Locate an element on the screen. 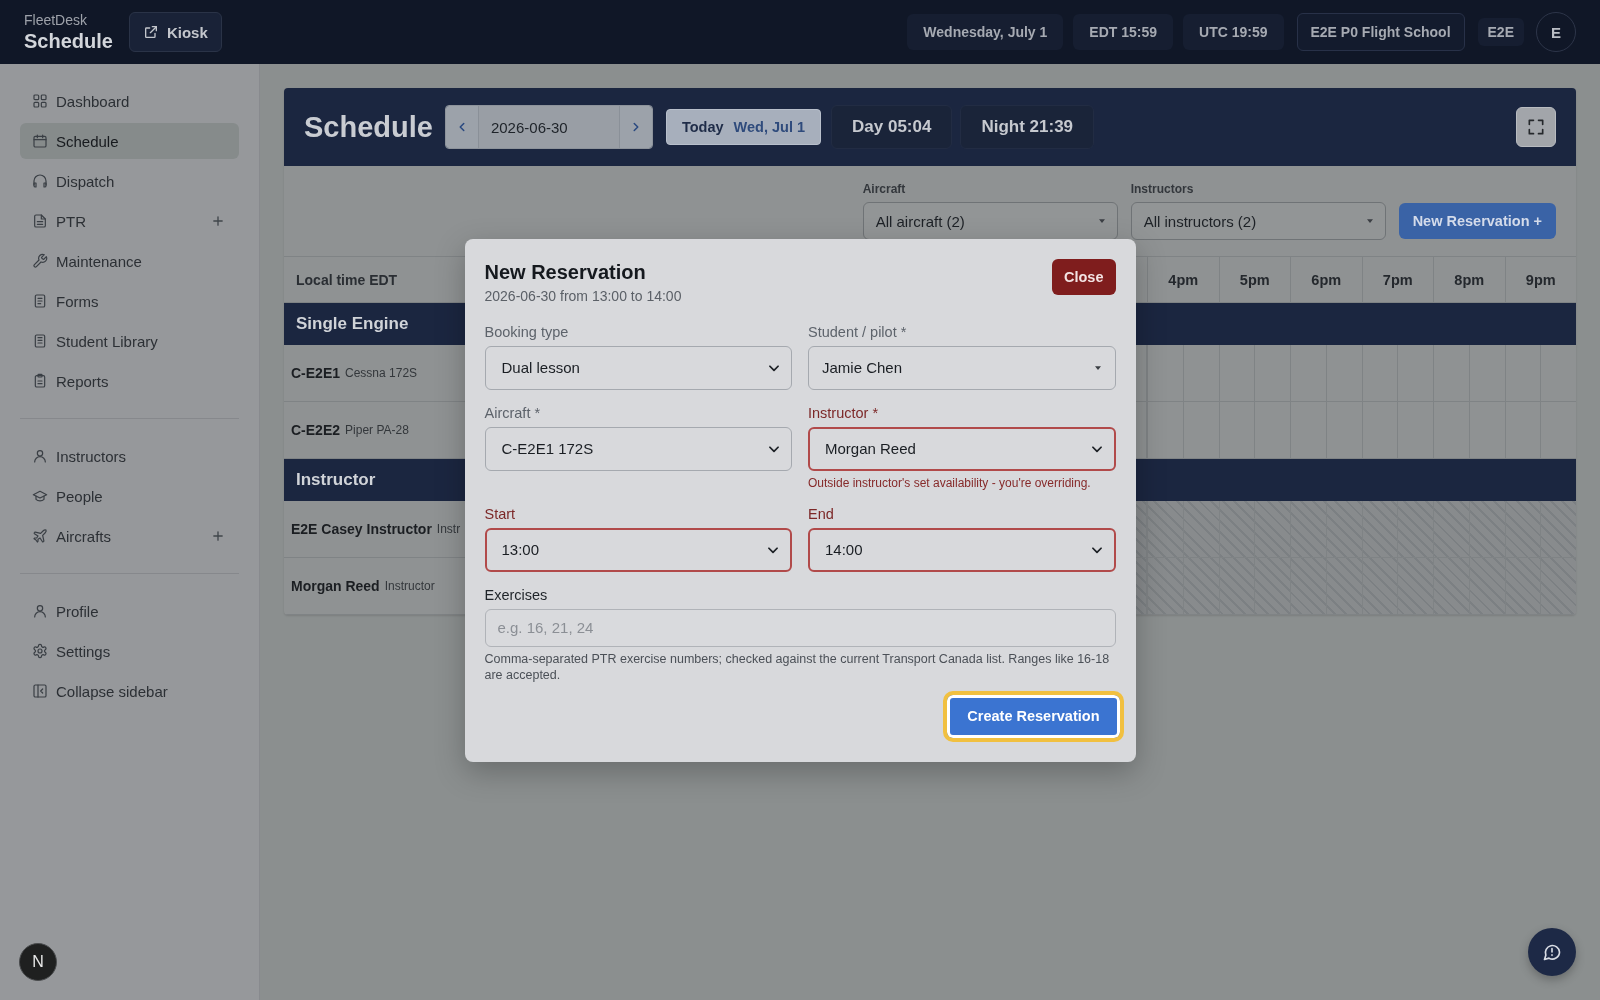  app-name: FleetDesk is located at coordinates (56, 20).